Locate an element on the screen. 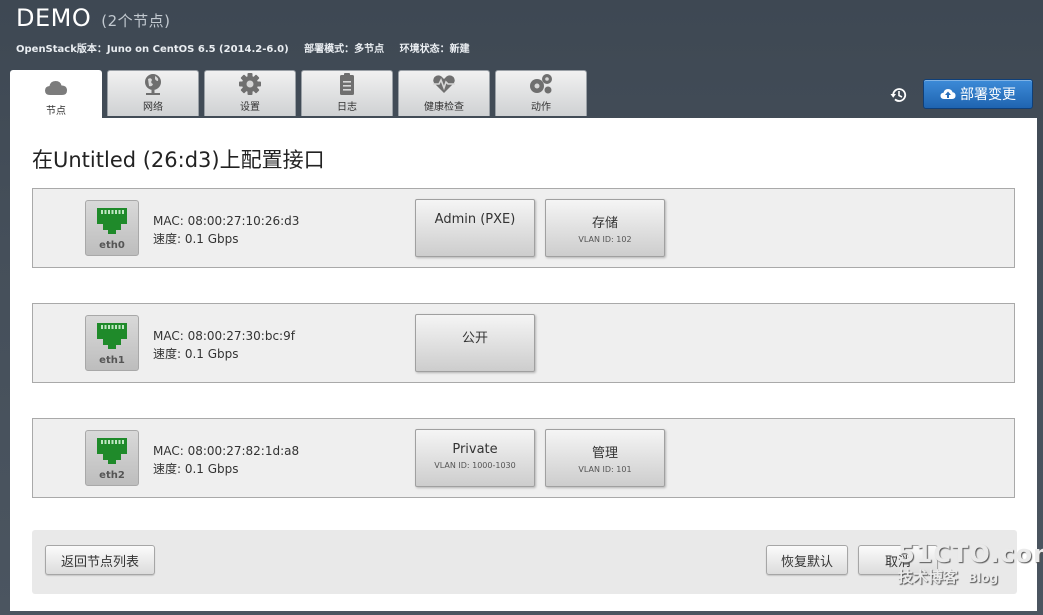  clipboard-icon is located at coordinates (347, 84).